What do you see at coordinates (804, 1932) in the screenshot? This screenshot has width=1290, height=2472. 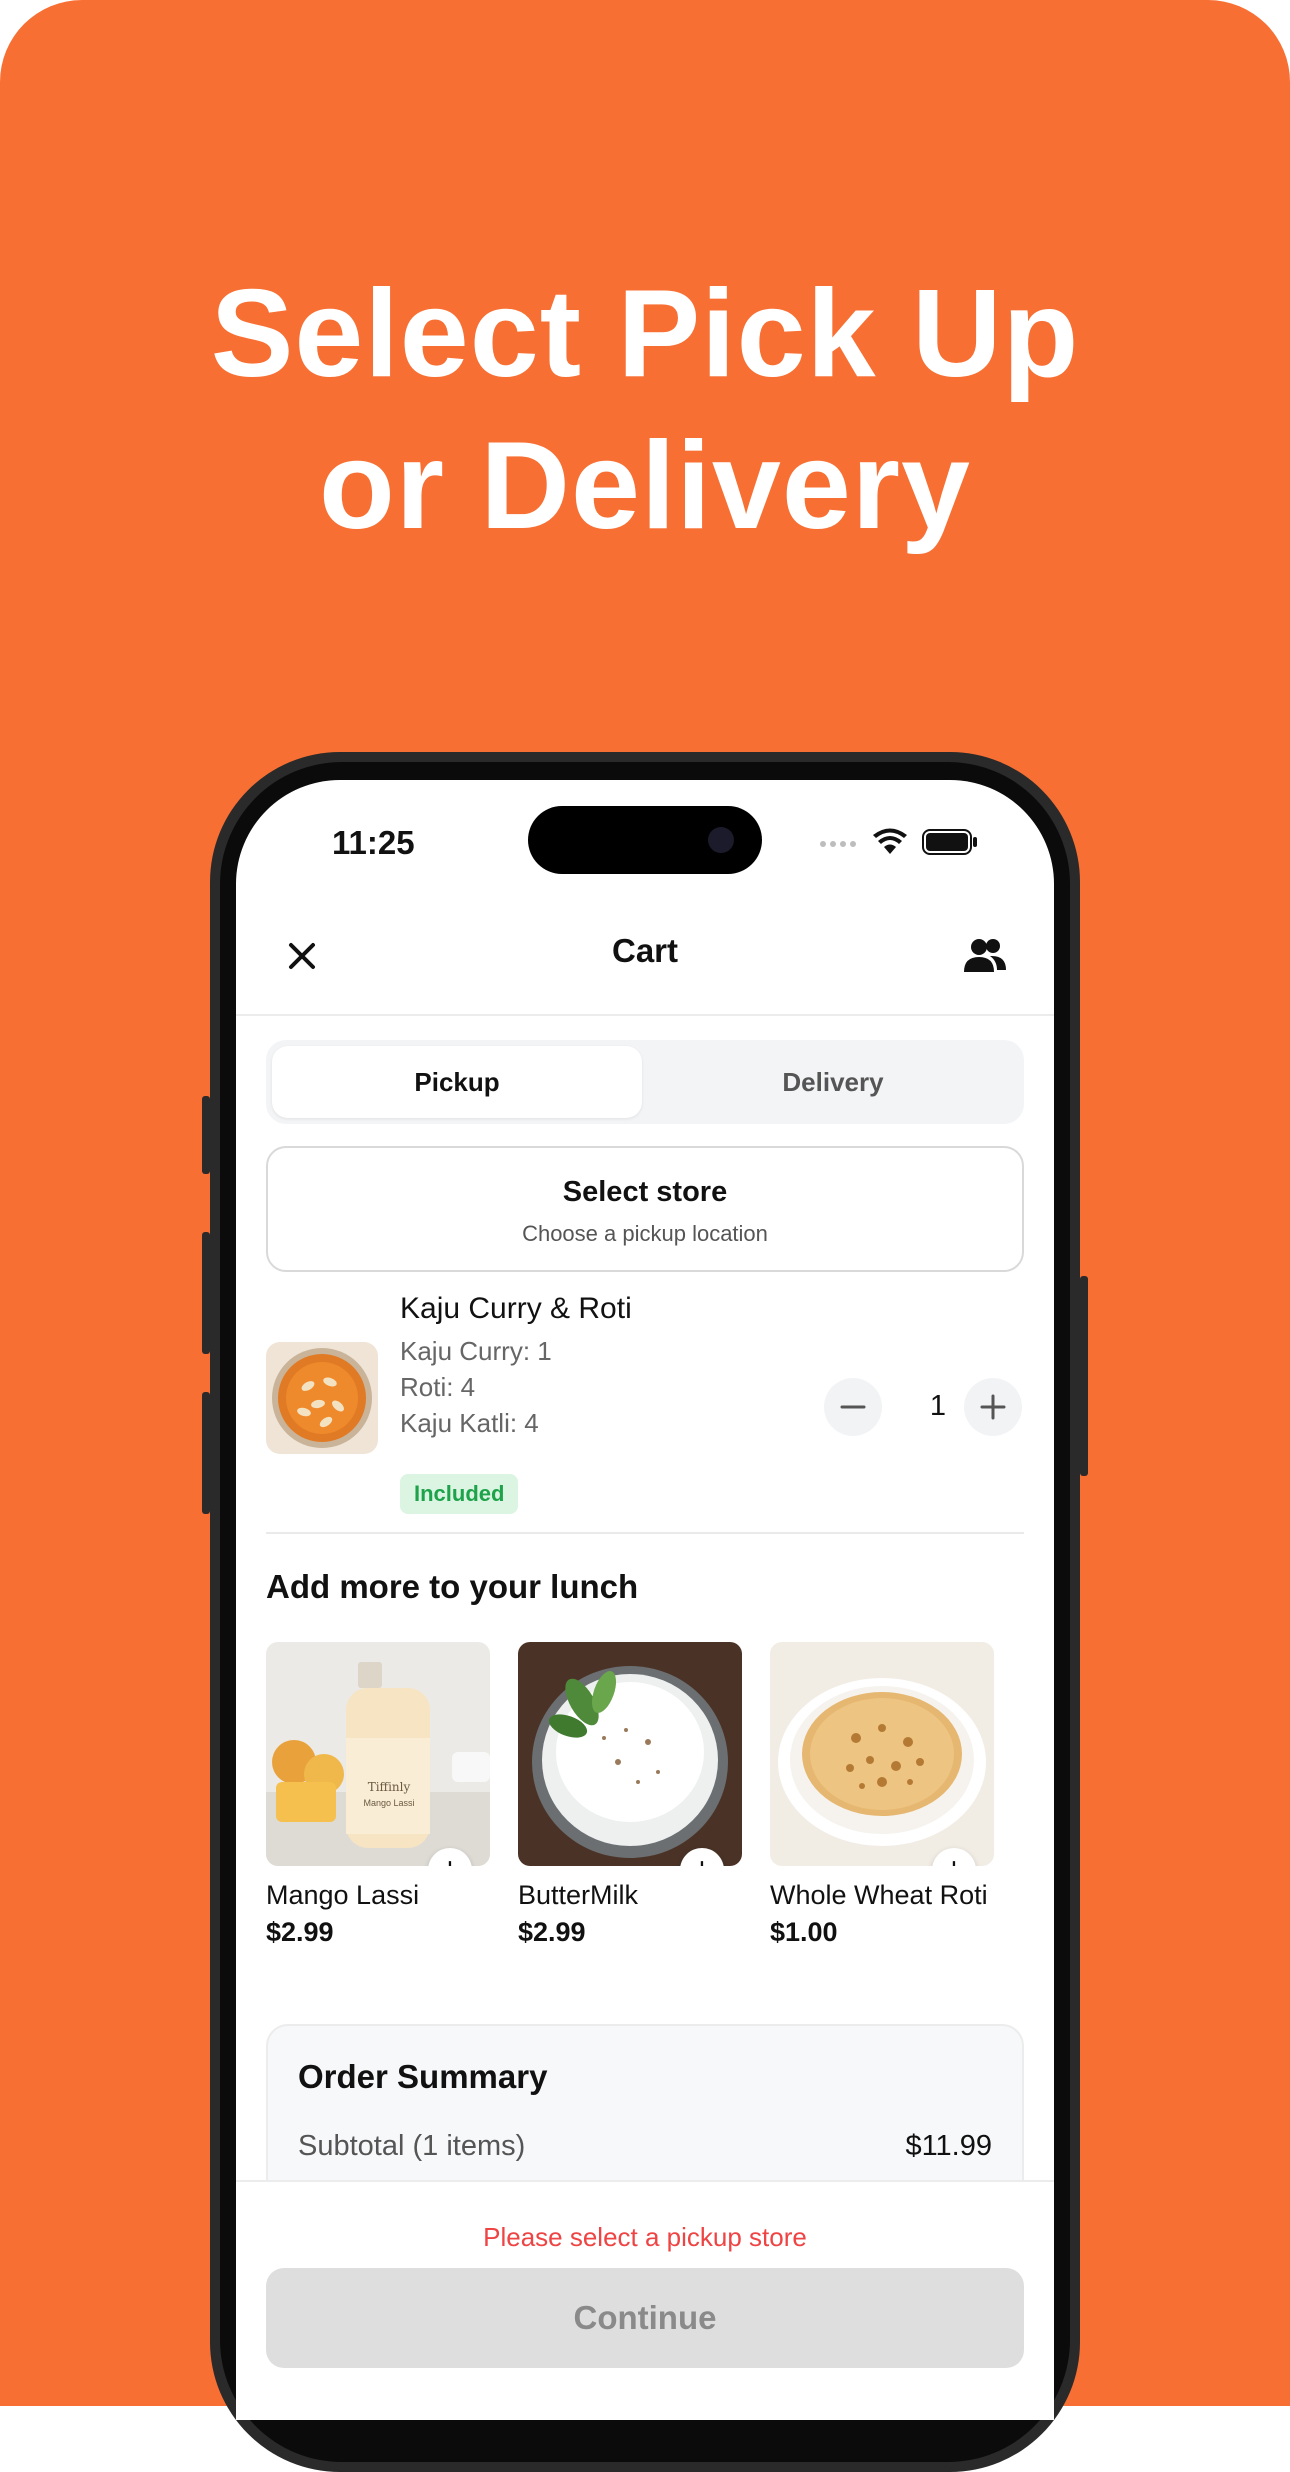 I see `product-price: $1.00` at bounding box center [804, 1932].